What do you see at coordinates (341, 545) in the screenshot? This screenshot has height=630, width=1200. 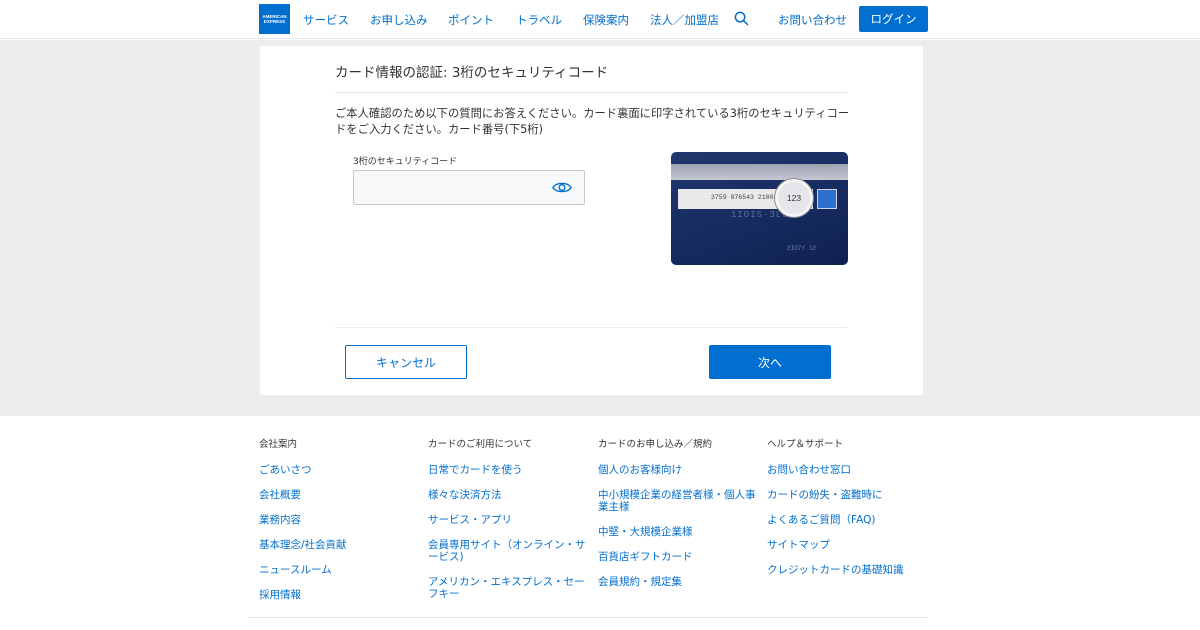 I see `footer-link: 基本理念/社会貢献` at bounding box center [341, 545].